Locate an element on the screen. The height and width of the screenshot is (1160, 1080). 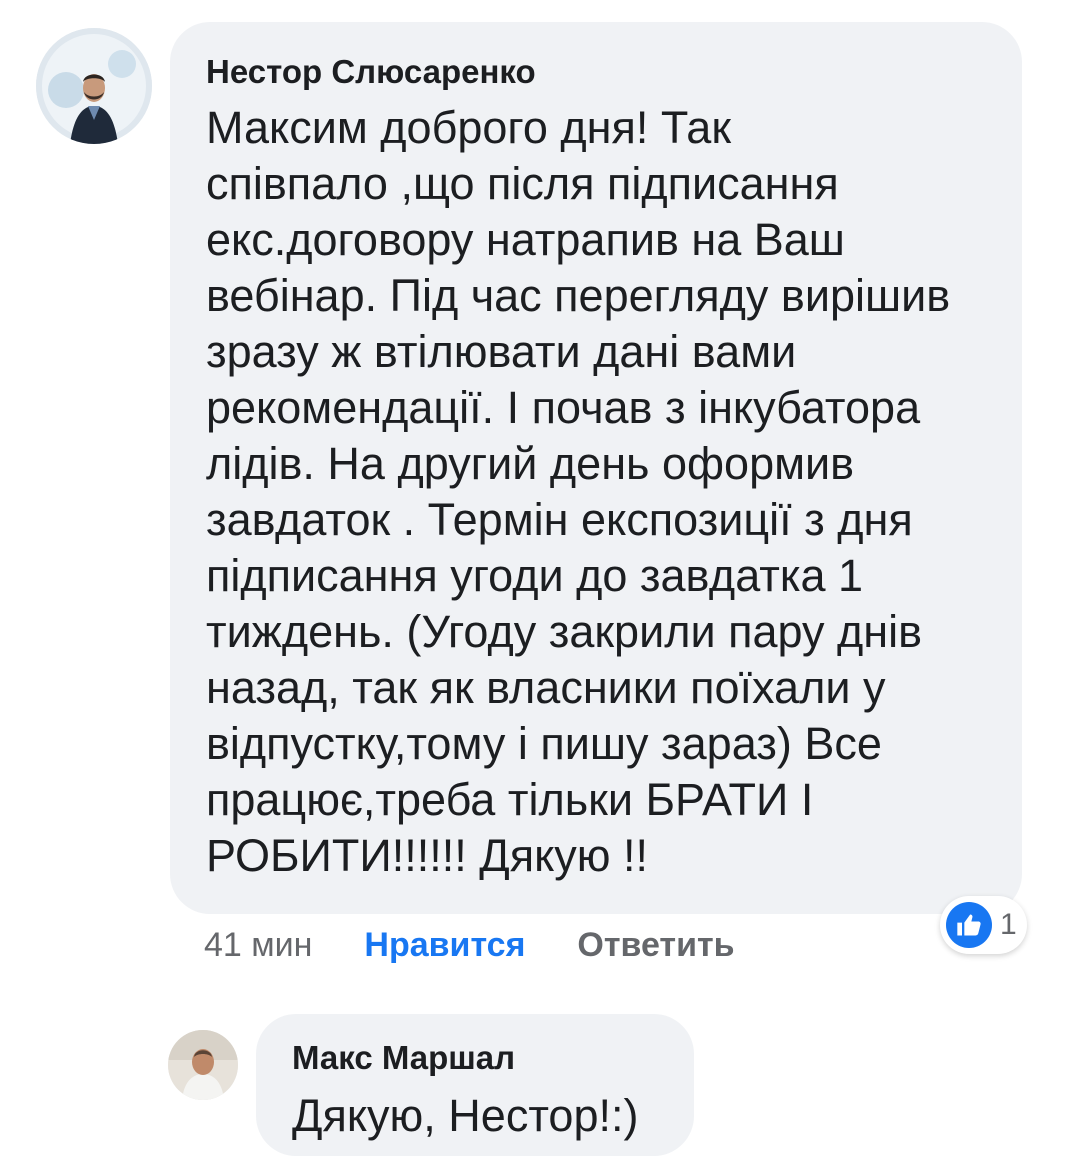
comment-actions: 41 мин Нравится Ответить is located at coordinates (495, 945).